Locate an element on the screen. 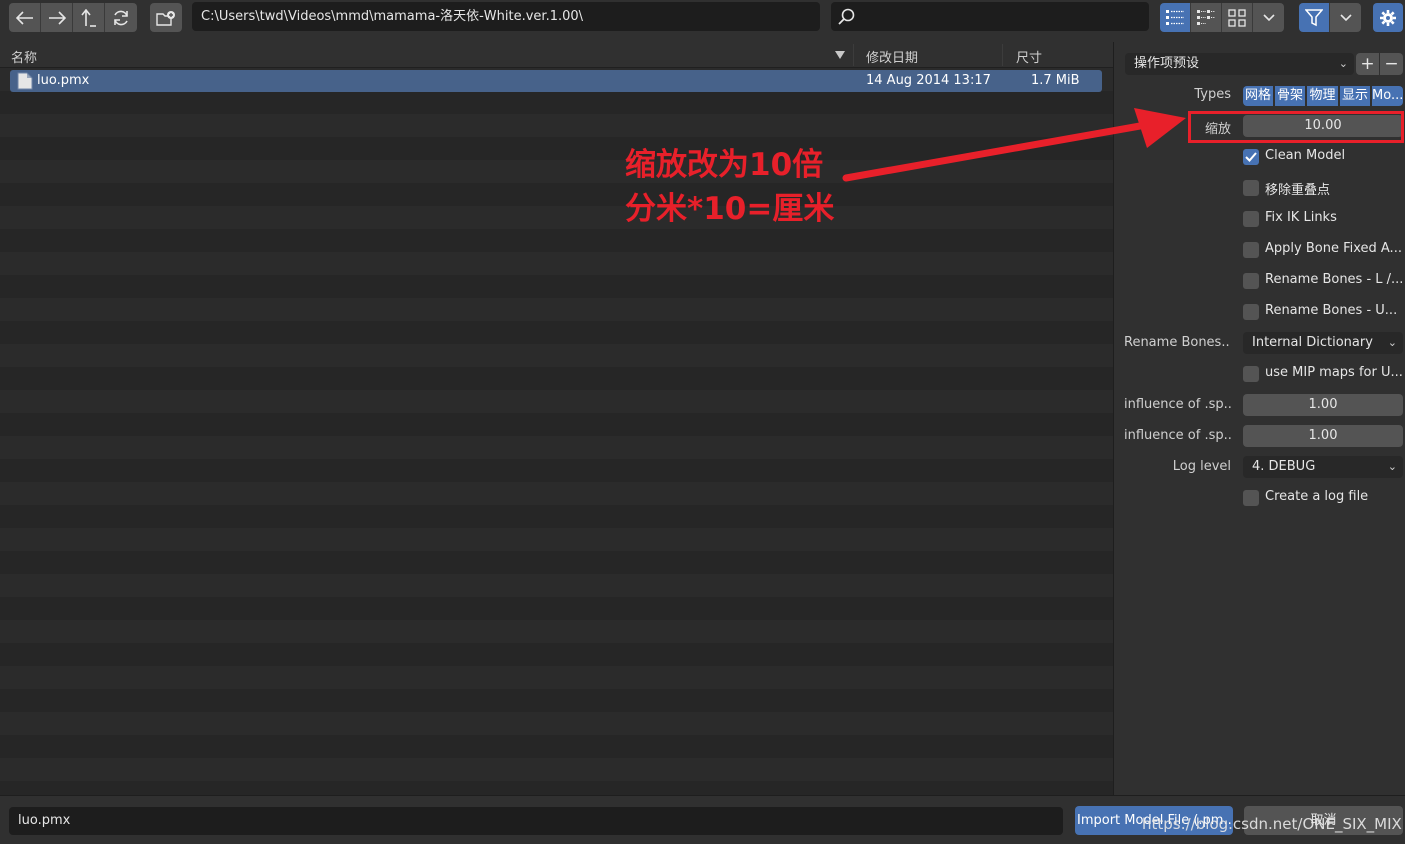 The image size is (1405, 844). arrow-right-icon is located at coordinates (57, 17).